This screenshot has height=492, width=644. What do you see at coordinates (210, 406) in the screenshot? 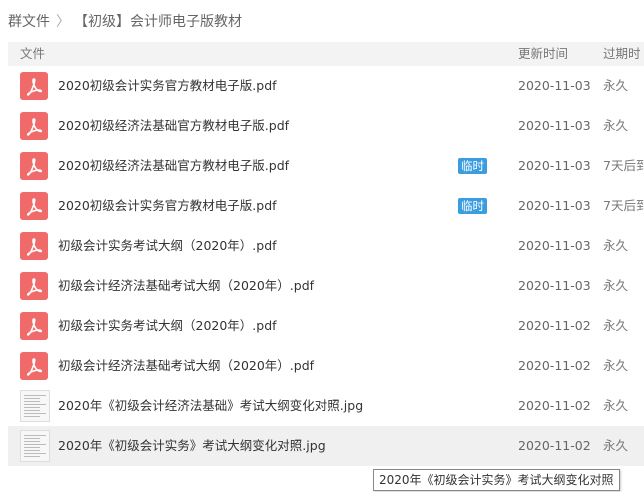
I see `file-name: 2020年《初级会计经济法基础》考试大纲变化对照.jpg` at bounding box center [210, 406].